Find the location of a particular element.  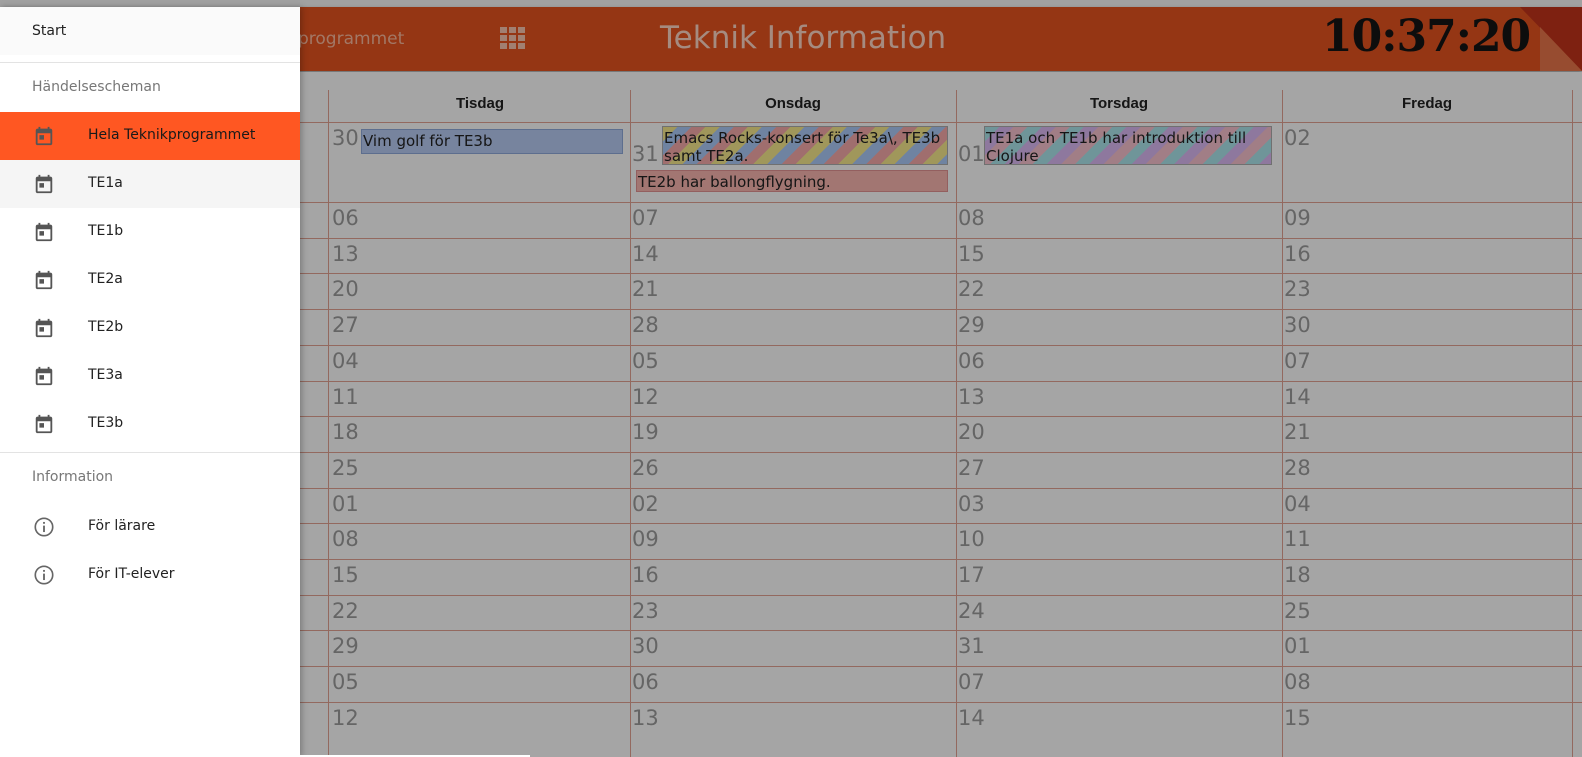

drawer-start: Start is located at coordinates (150, 31).